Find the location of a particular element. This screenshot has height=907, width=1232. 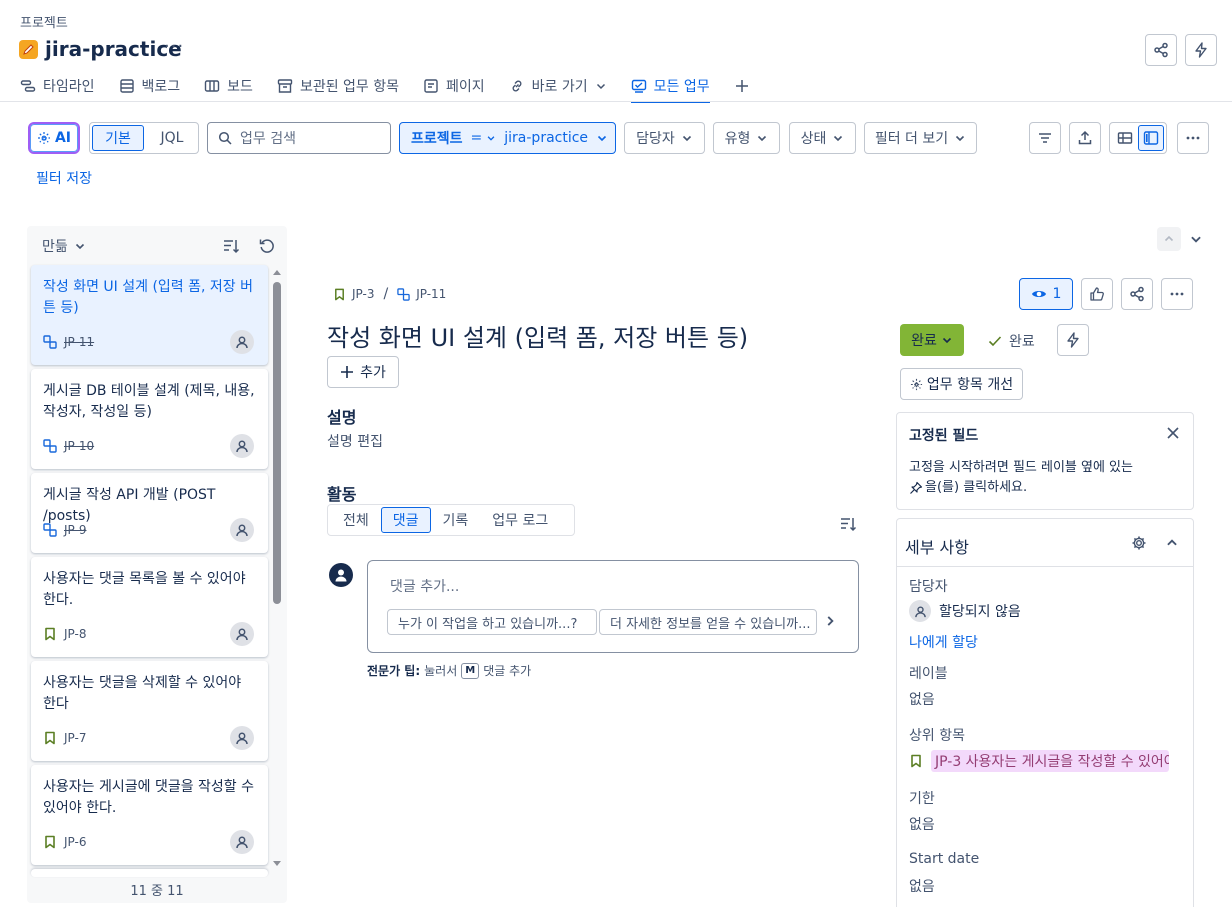

labels-value: 없음 is located at coordinates (922, 699).